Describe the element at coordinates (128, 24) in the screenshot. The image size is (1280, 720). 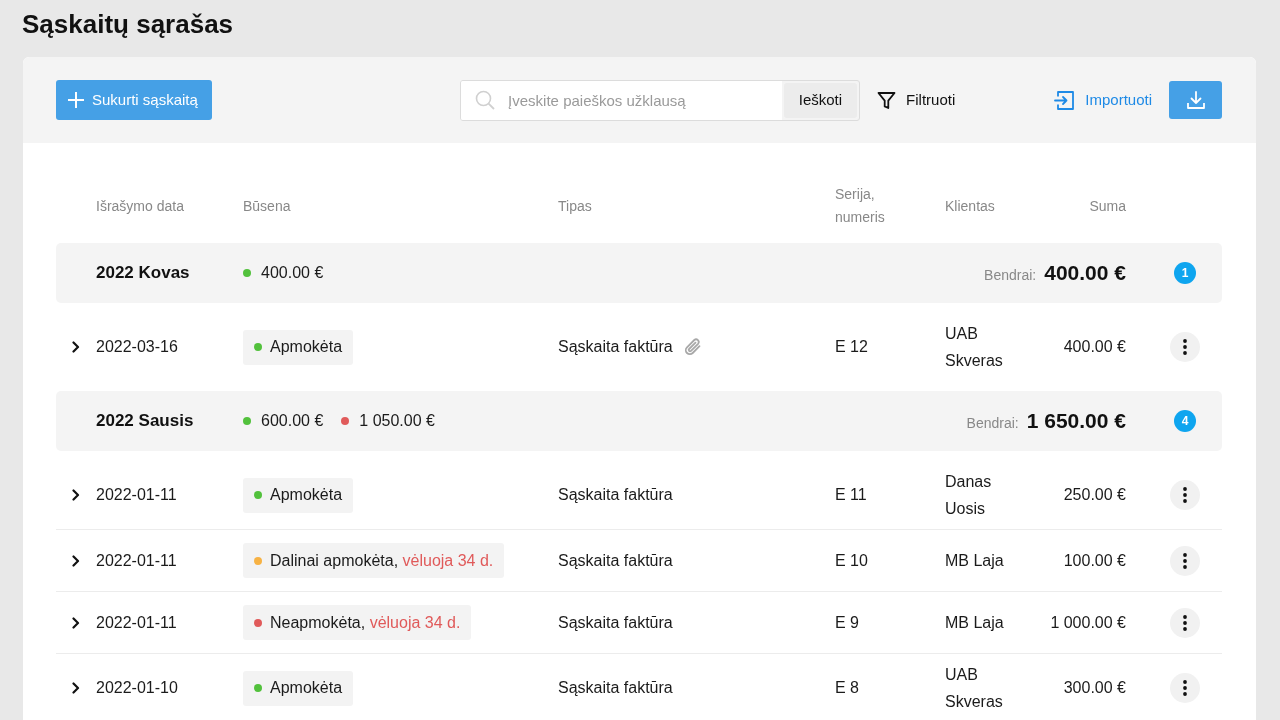
I see `page-title: Sąskaitų sąrašas` at that location.